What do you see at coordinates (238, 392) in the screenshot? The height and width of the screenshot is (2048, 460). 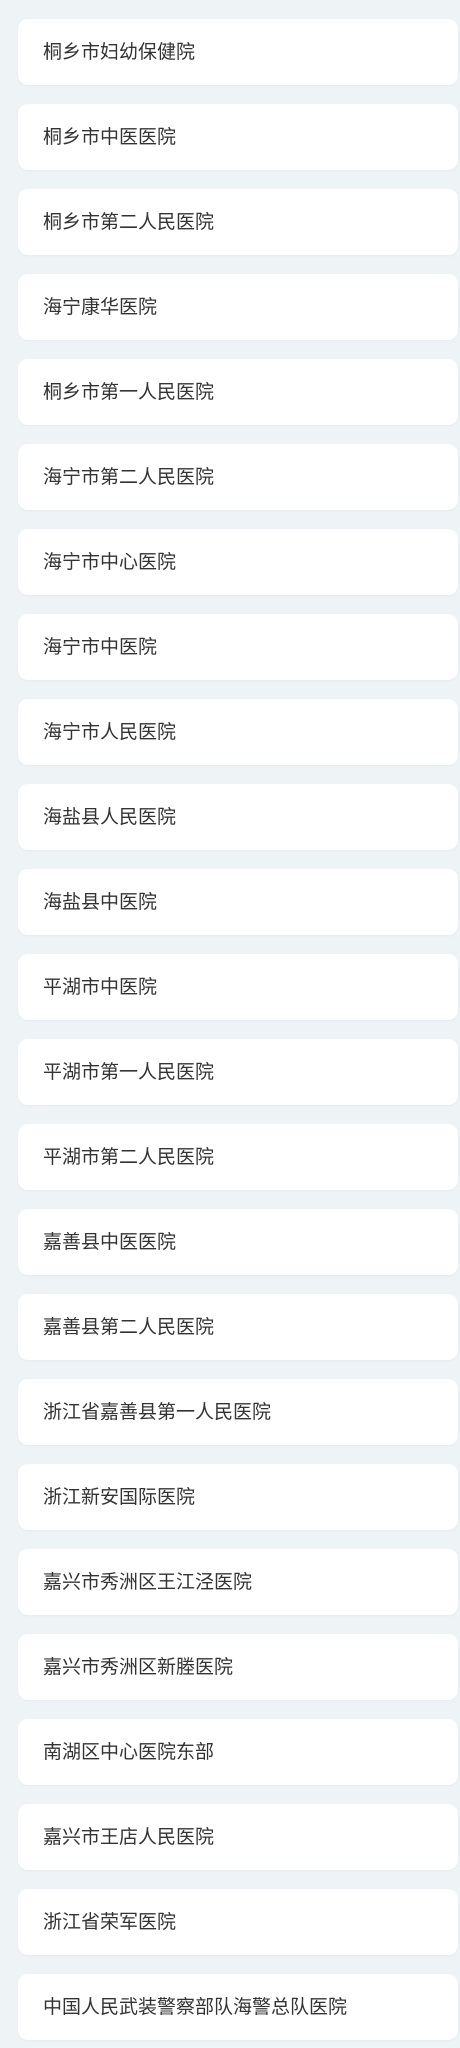 I see `hospital-list-item: 桐乡市第一人民医院` at bounding box center [238, 392].